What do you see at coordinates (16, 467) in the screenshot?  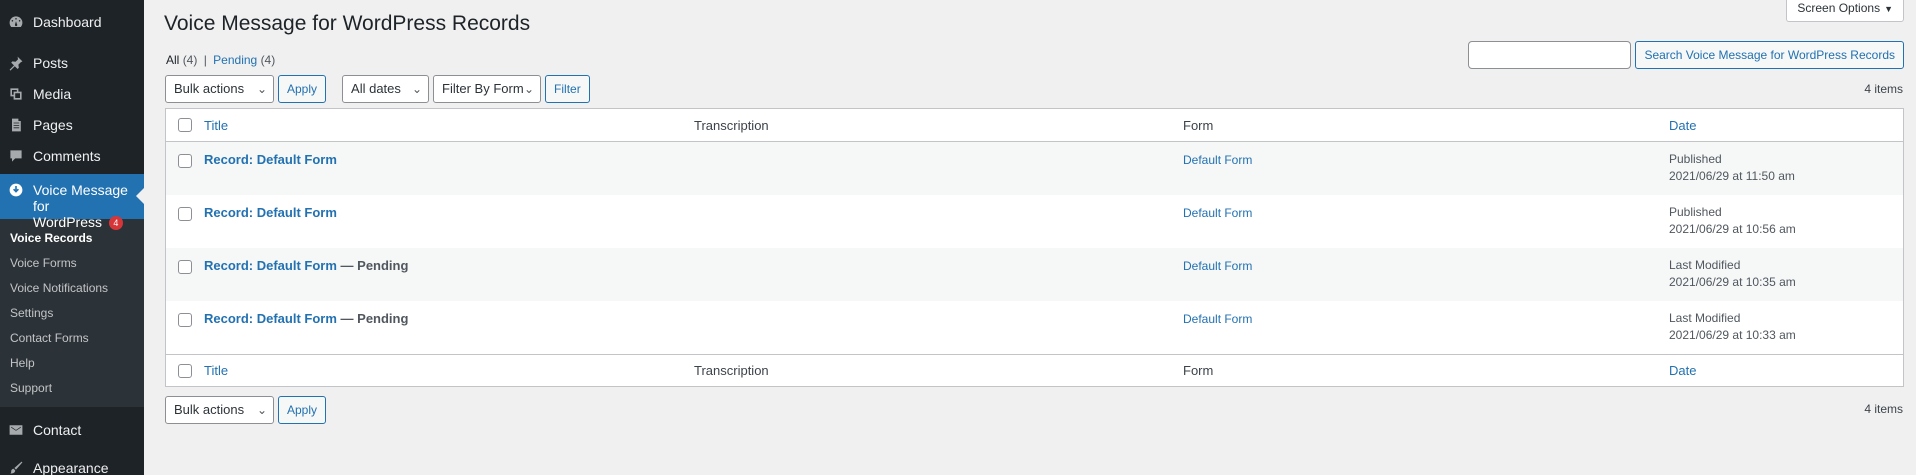 I see `brush-icon` at bounding box center [16, 467].